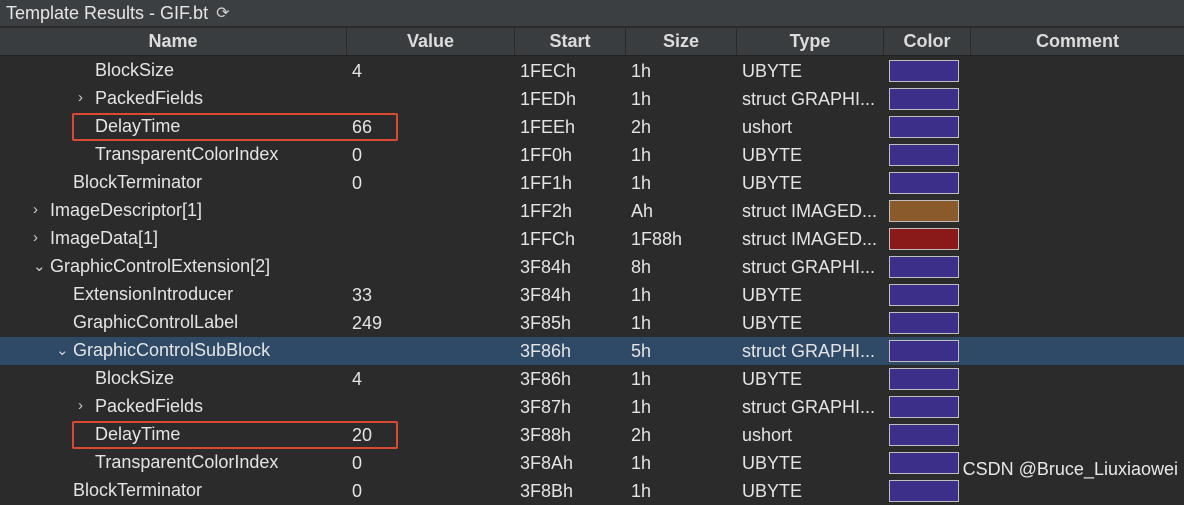  What do you see at coordinates (357, 490) in the screenshot?
I see `cell-value: 0` at bounding box center [357, 490].